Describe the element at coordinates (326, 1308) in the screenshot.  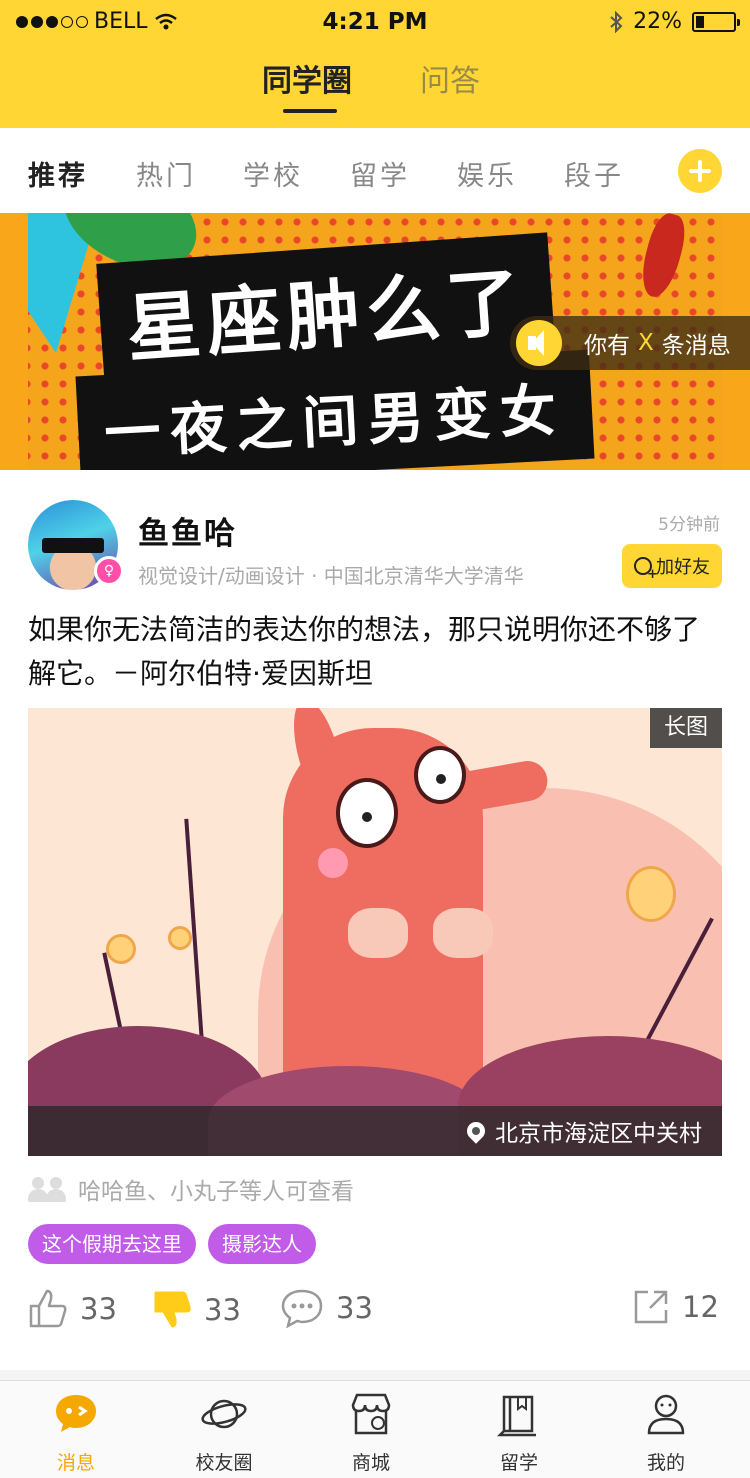
I see `comment-button: 33` at that location.